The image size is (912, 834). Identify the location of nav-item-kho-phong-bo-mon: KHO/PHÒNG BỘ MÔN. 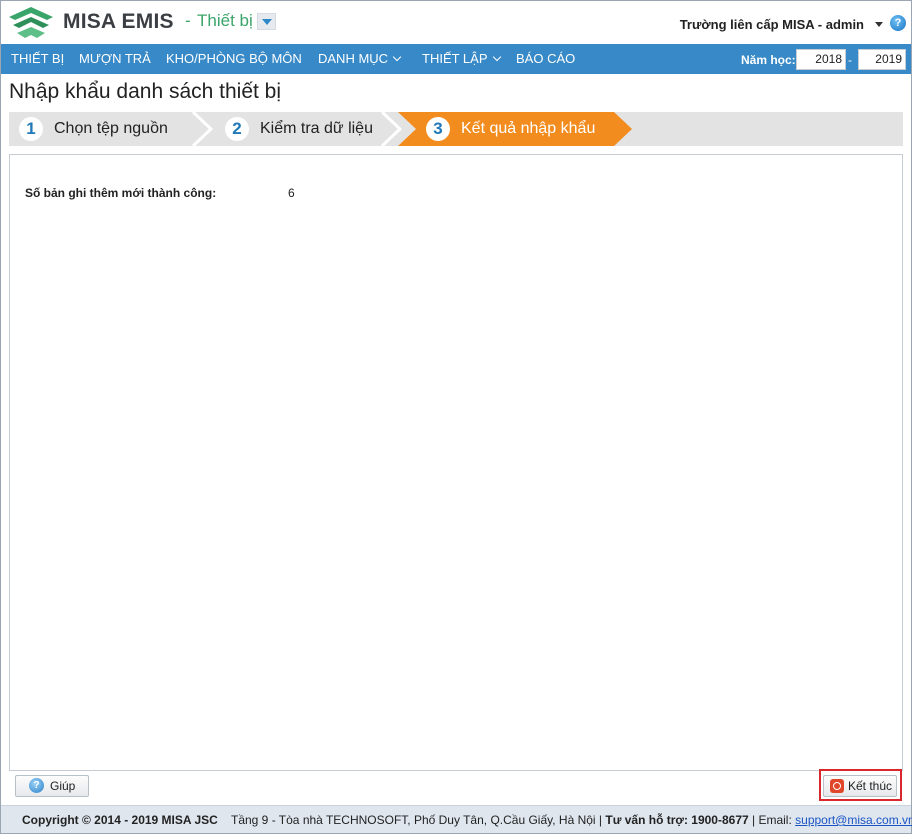
(234, 59).